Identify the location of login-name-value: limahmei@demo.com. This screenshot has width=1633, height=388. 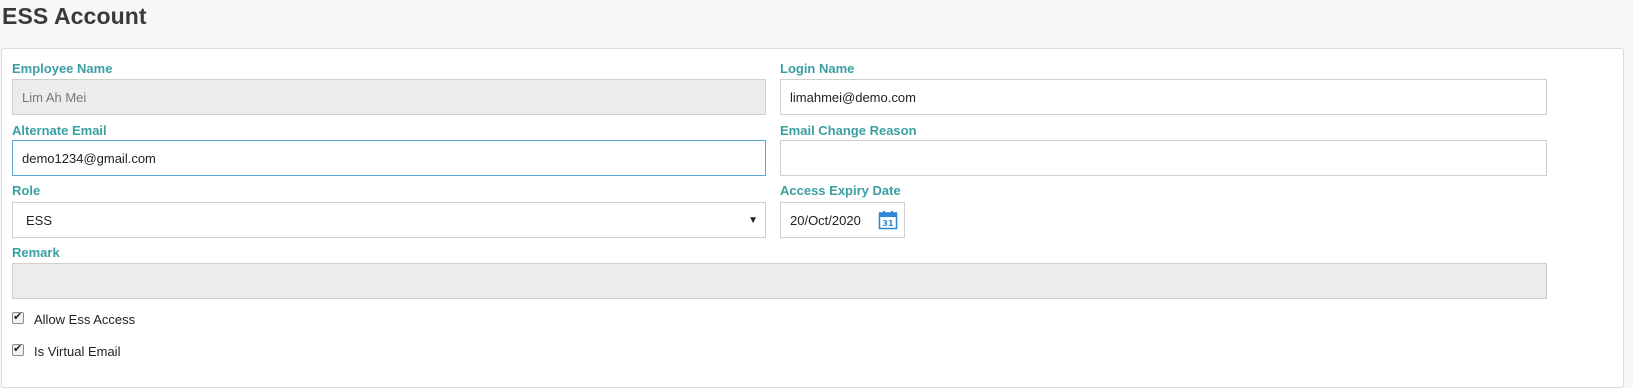
(853, 97).